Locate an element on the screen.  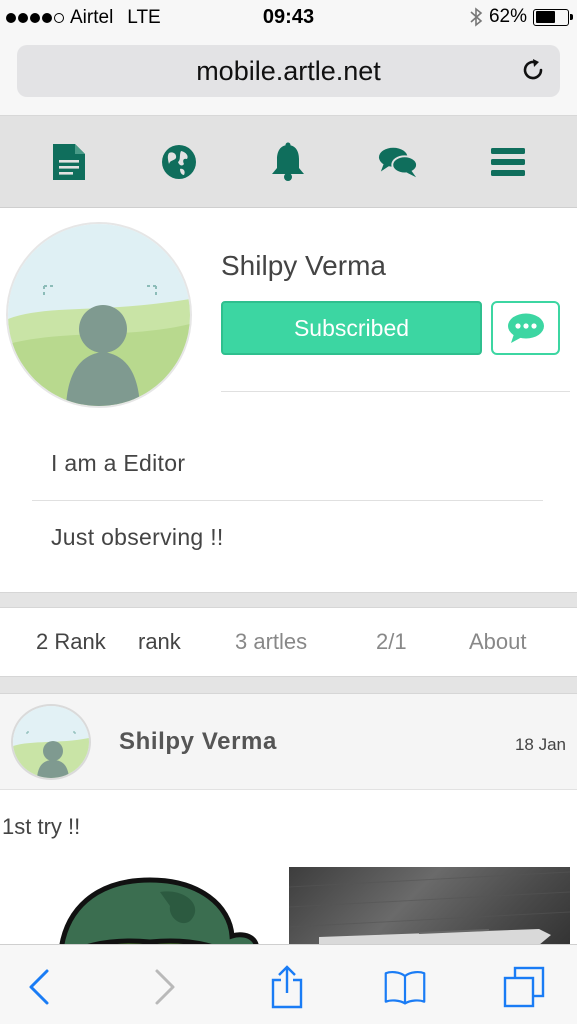
bookmarks-icon is located at coordinates (405, 988).